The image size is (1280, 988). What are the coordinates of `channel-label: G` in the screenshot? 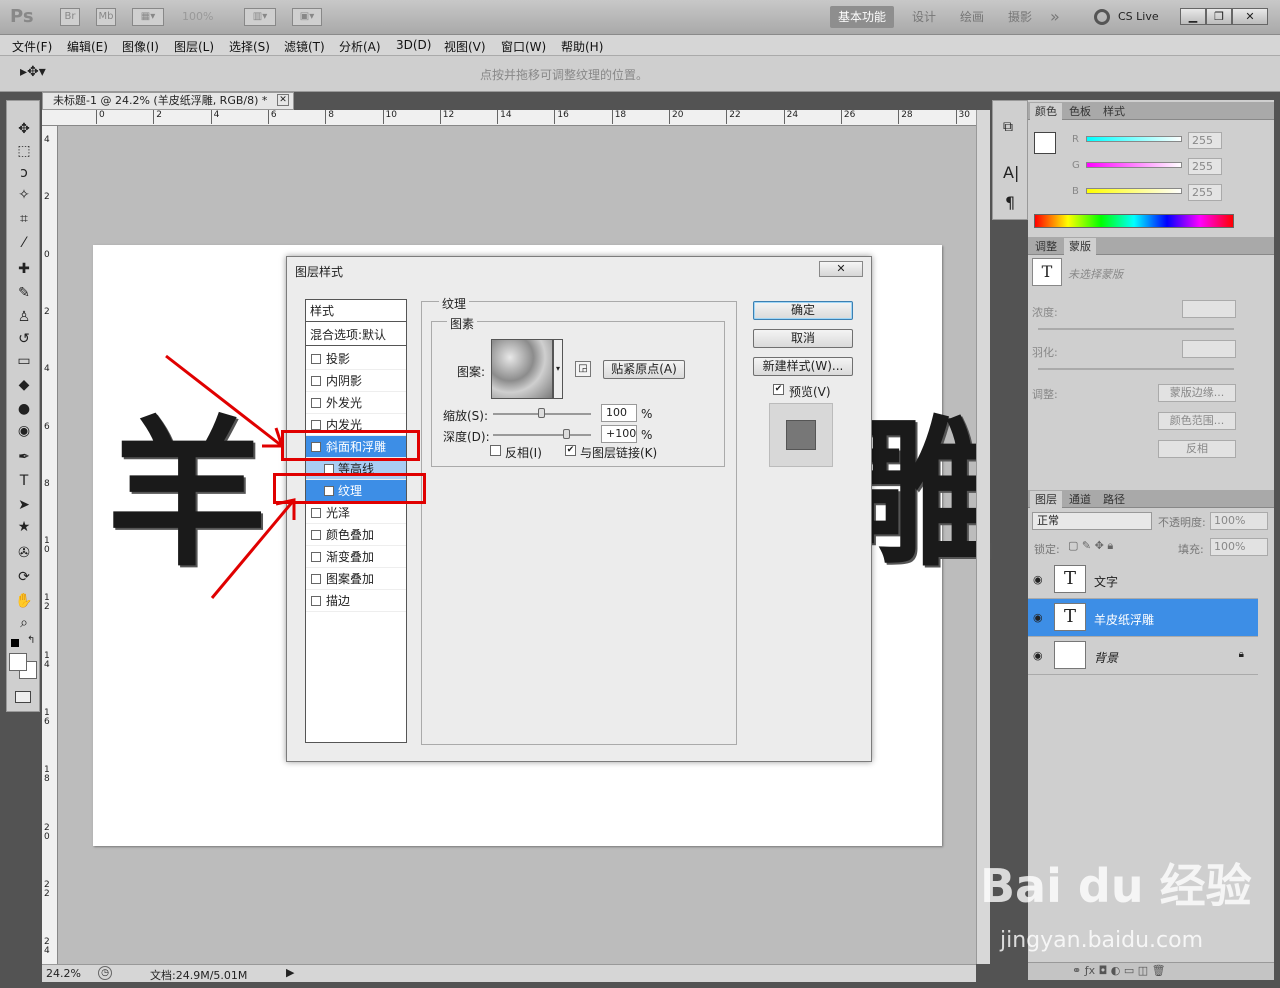 It's located at (1076, 165).